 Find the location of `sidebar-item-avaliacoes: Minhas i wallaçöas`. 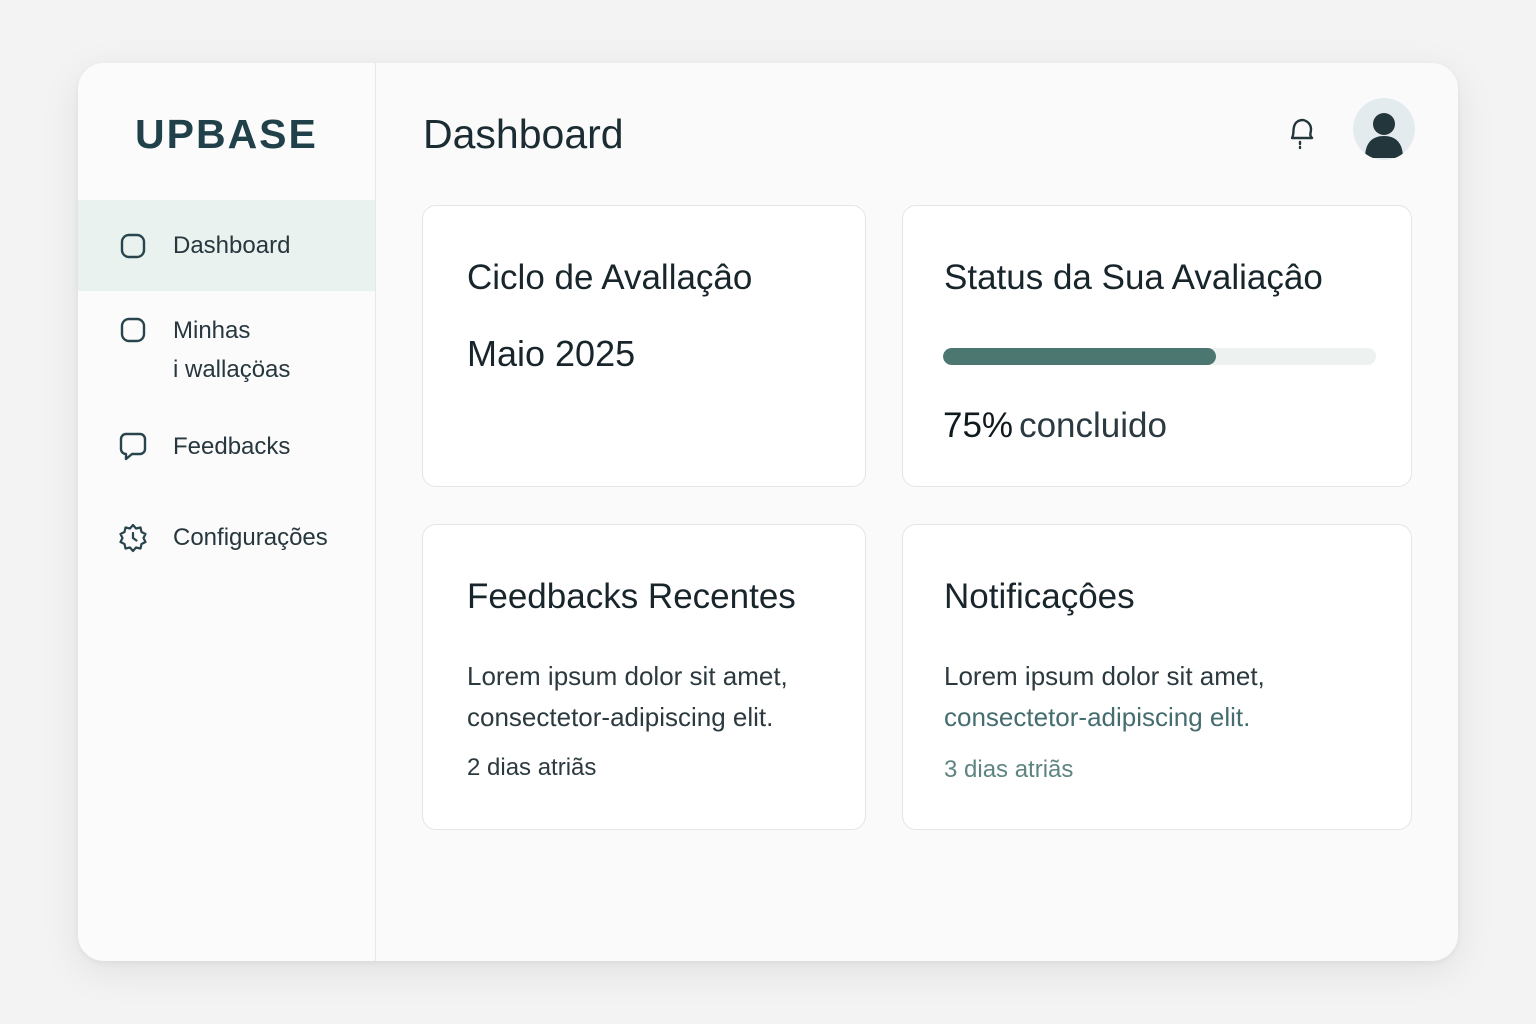

sidebar-item-avaliacoes: Minhas i wallaçöas is located at coordinates (226, 350).